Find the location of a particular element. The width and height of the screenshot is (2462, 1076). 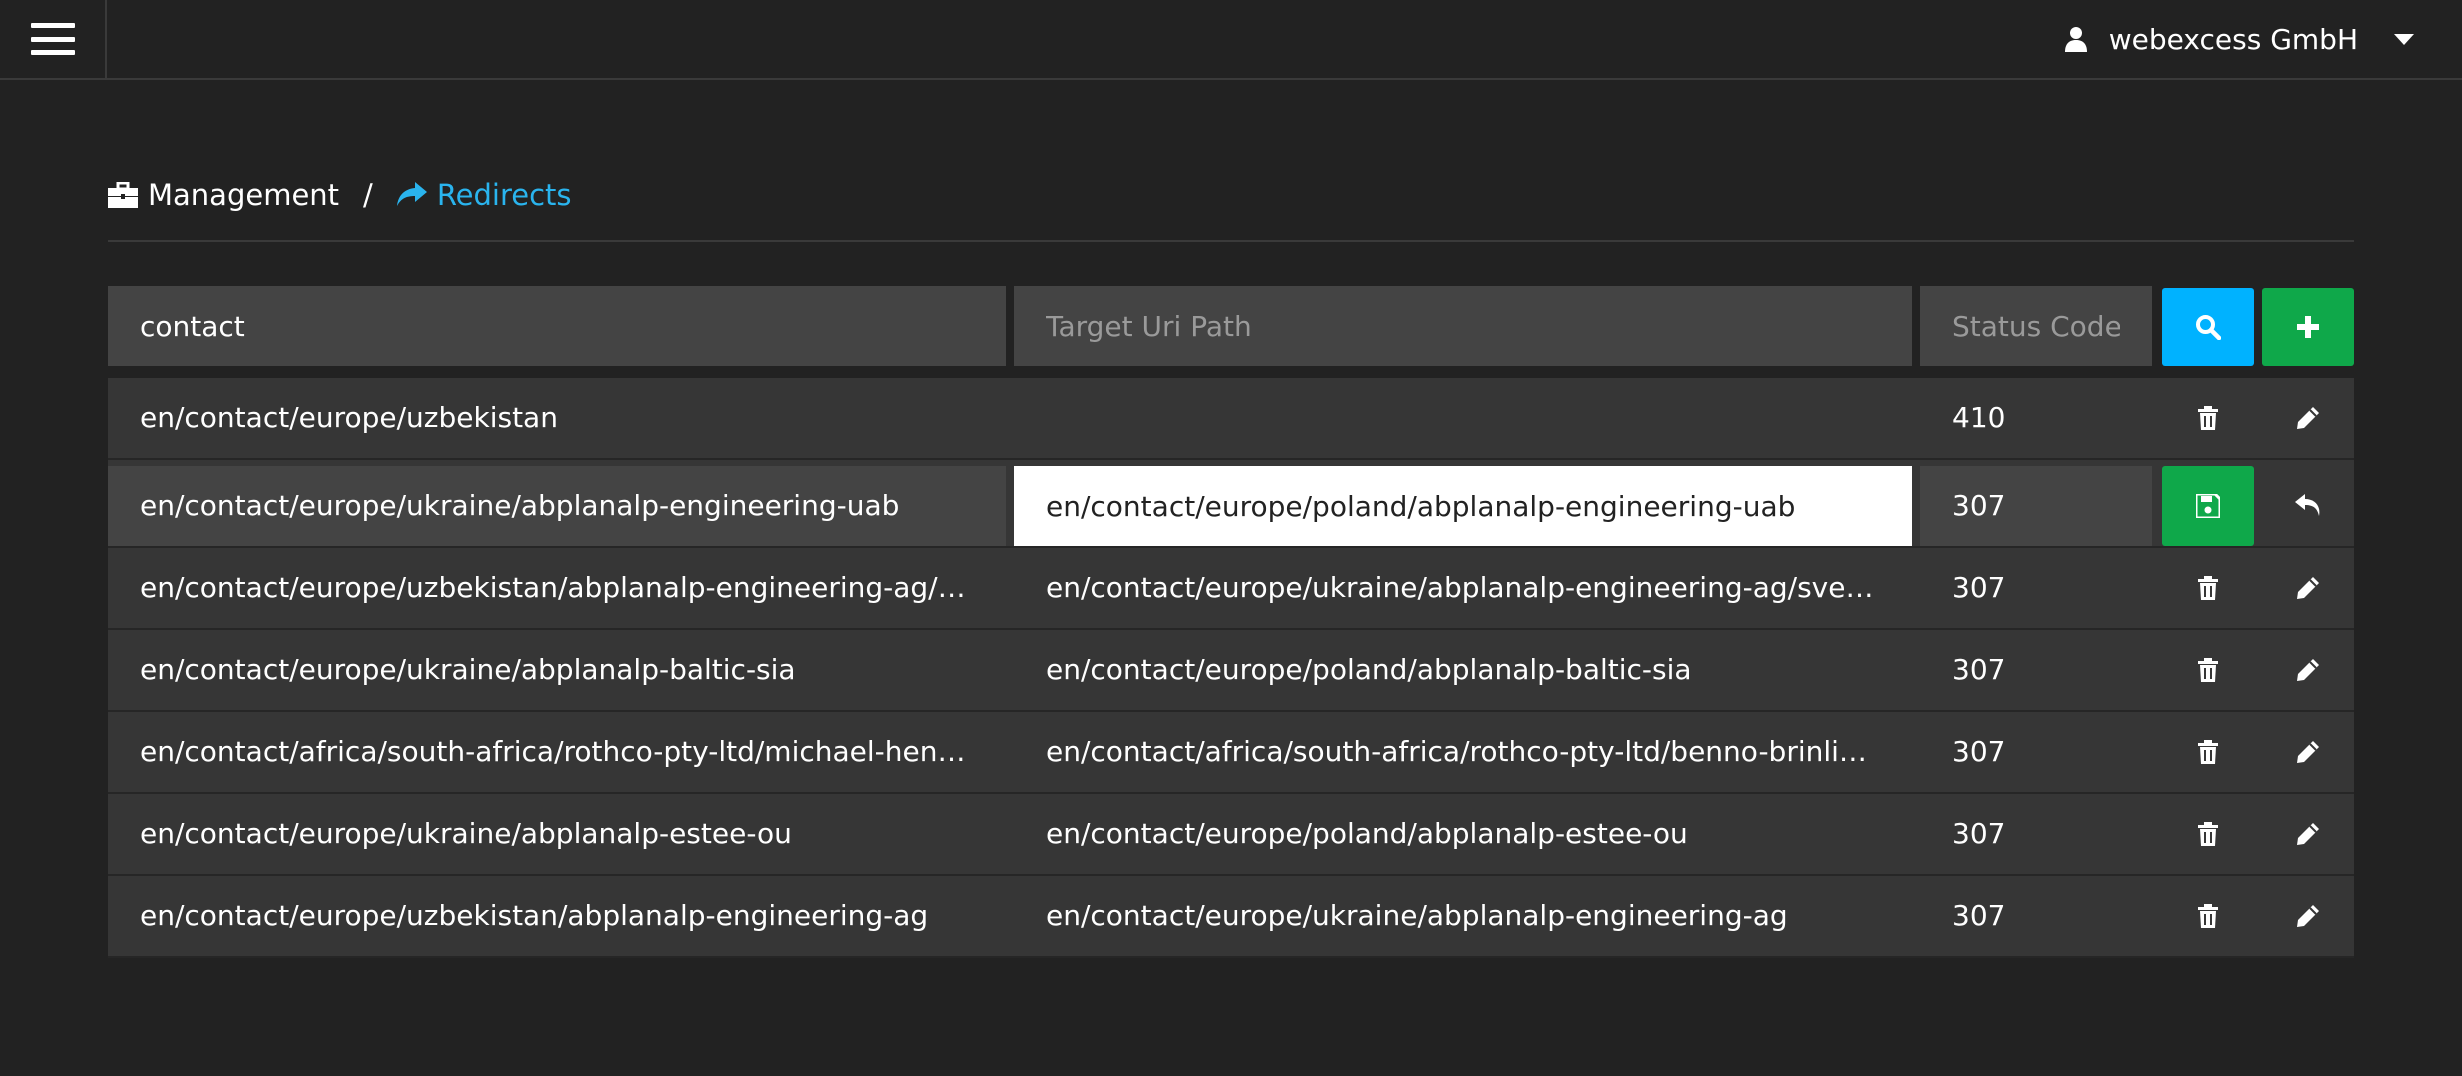

source-uri-filter-input is located at coordinates (557, 326).